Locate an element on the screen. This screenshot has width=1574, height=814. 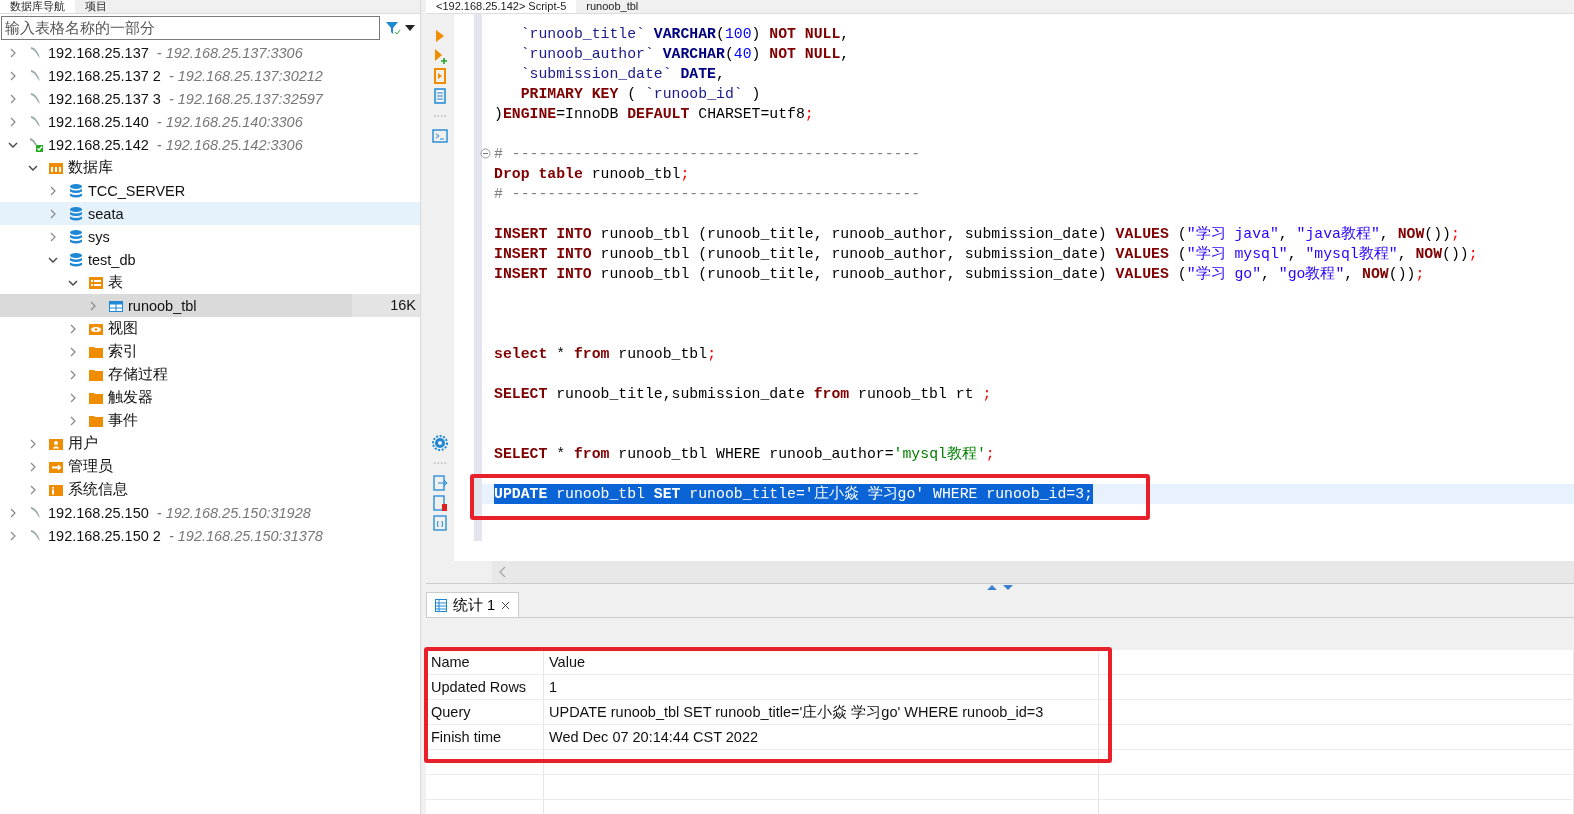
tree-item: 192.168.25.137 2 - 192.168.25.137:30212 is located at coordinates (210, 75).